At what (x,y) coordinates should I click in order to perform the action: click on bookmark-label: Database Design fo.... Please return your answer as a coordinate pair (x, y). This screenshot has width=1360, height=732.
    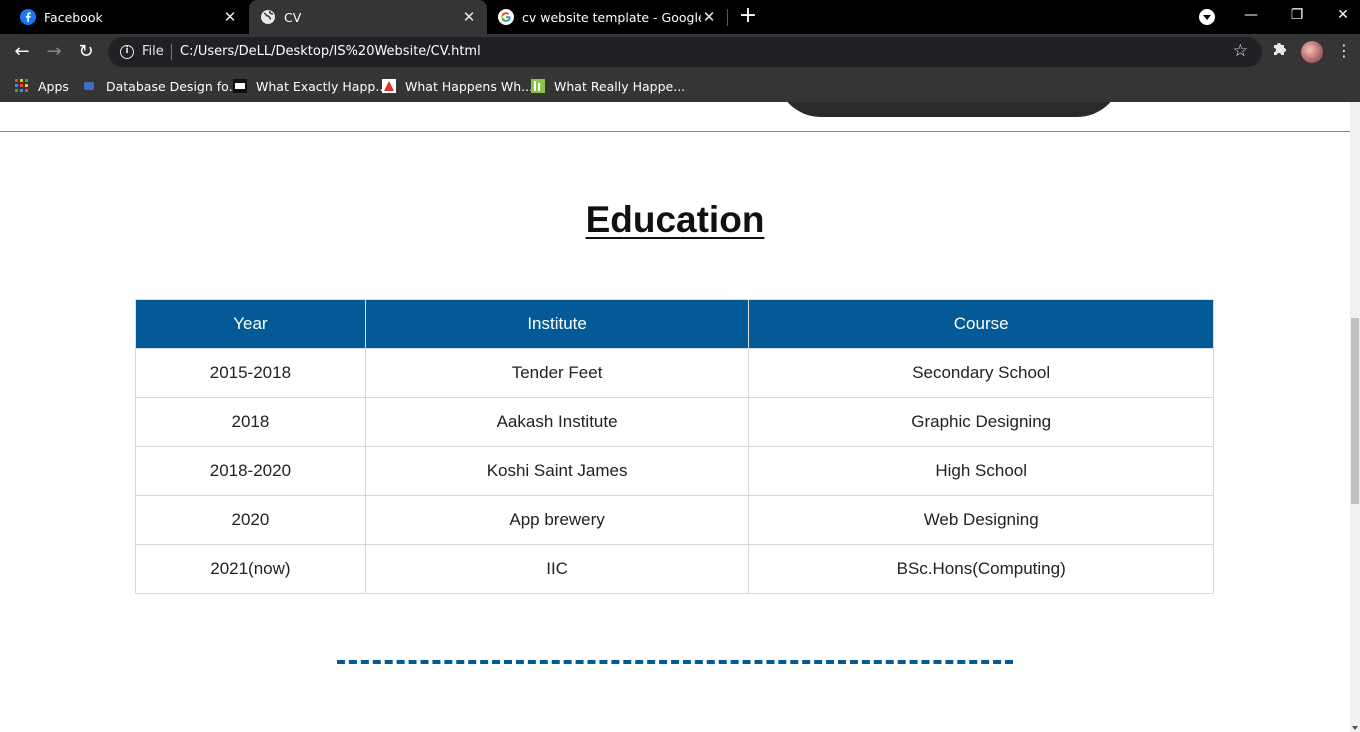
    Looking at the image, I should click on (173, 86).